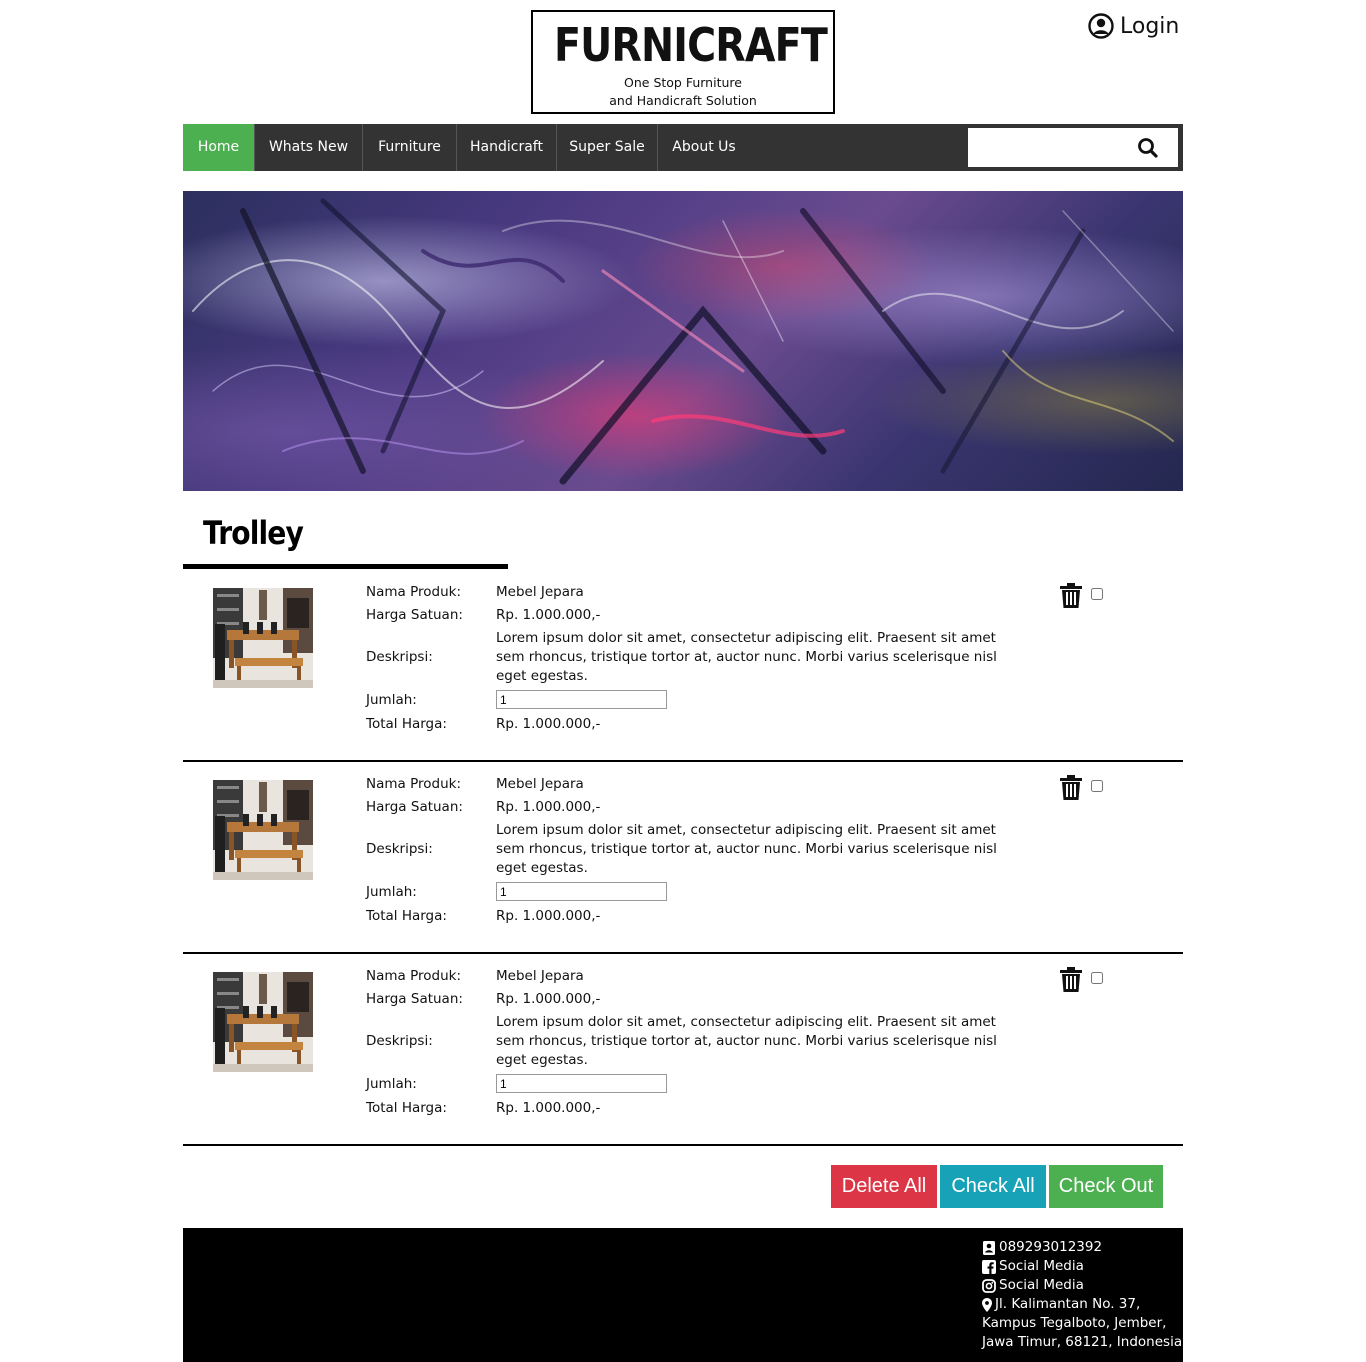 This screenshot has height=1362, width=1366. What do you see at coordinates (607, 147) in the screenshot?
I see `nav-item-super-sale: Super Sale` at bounding box center [607, 147].